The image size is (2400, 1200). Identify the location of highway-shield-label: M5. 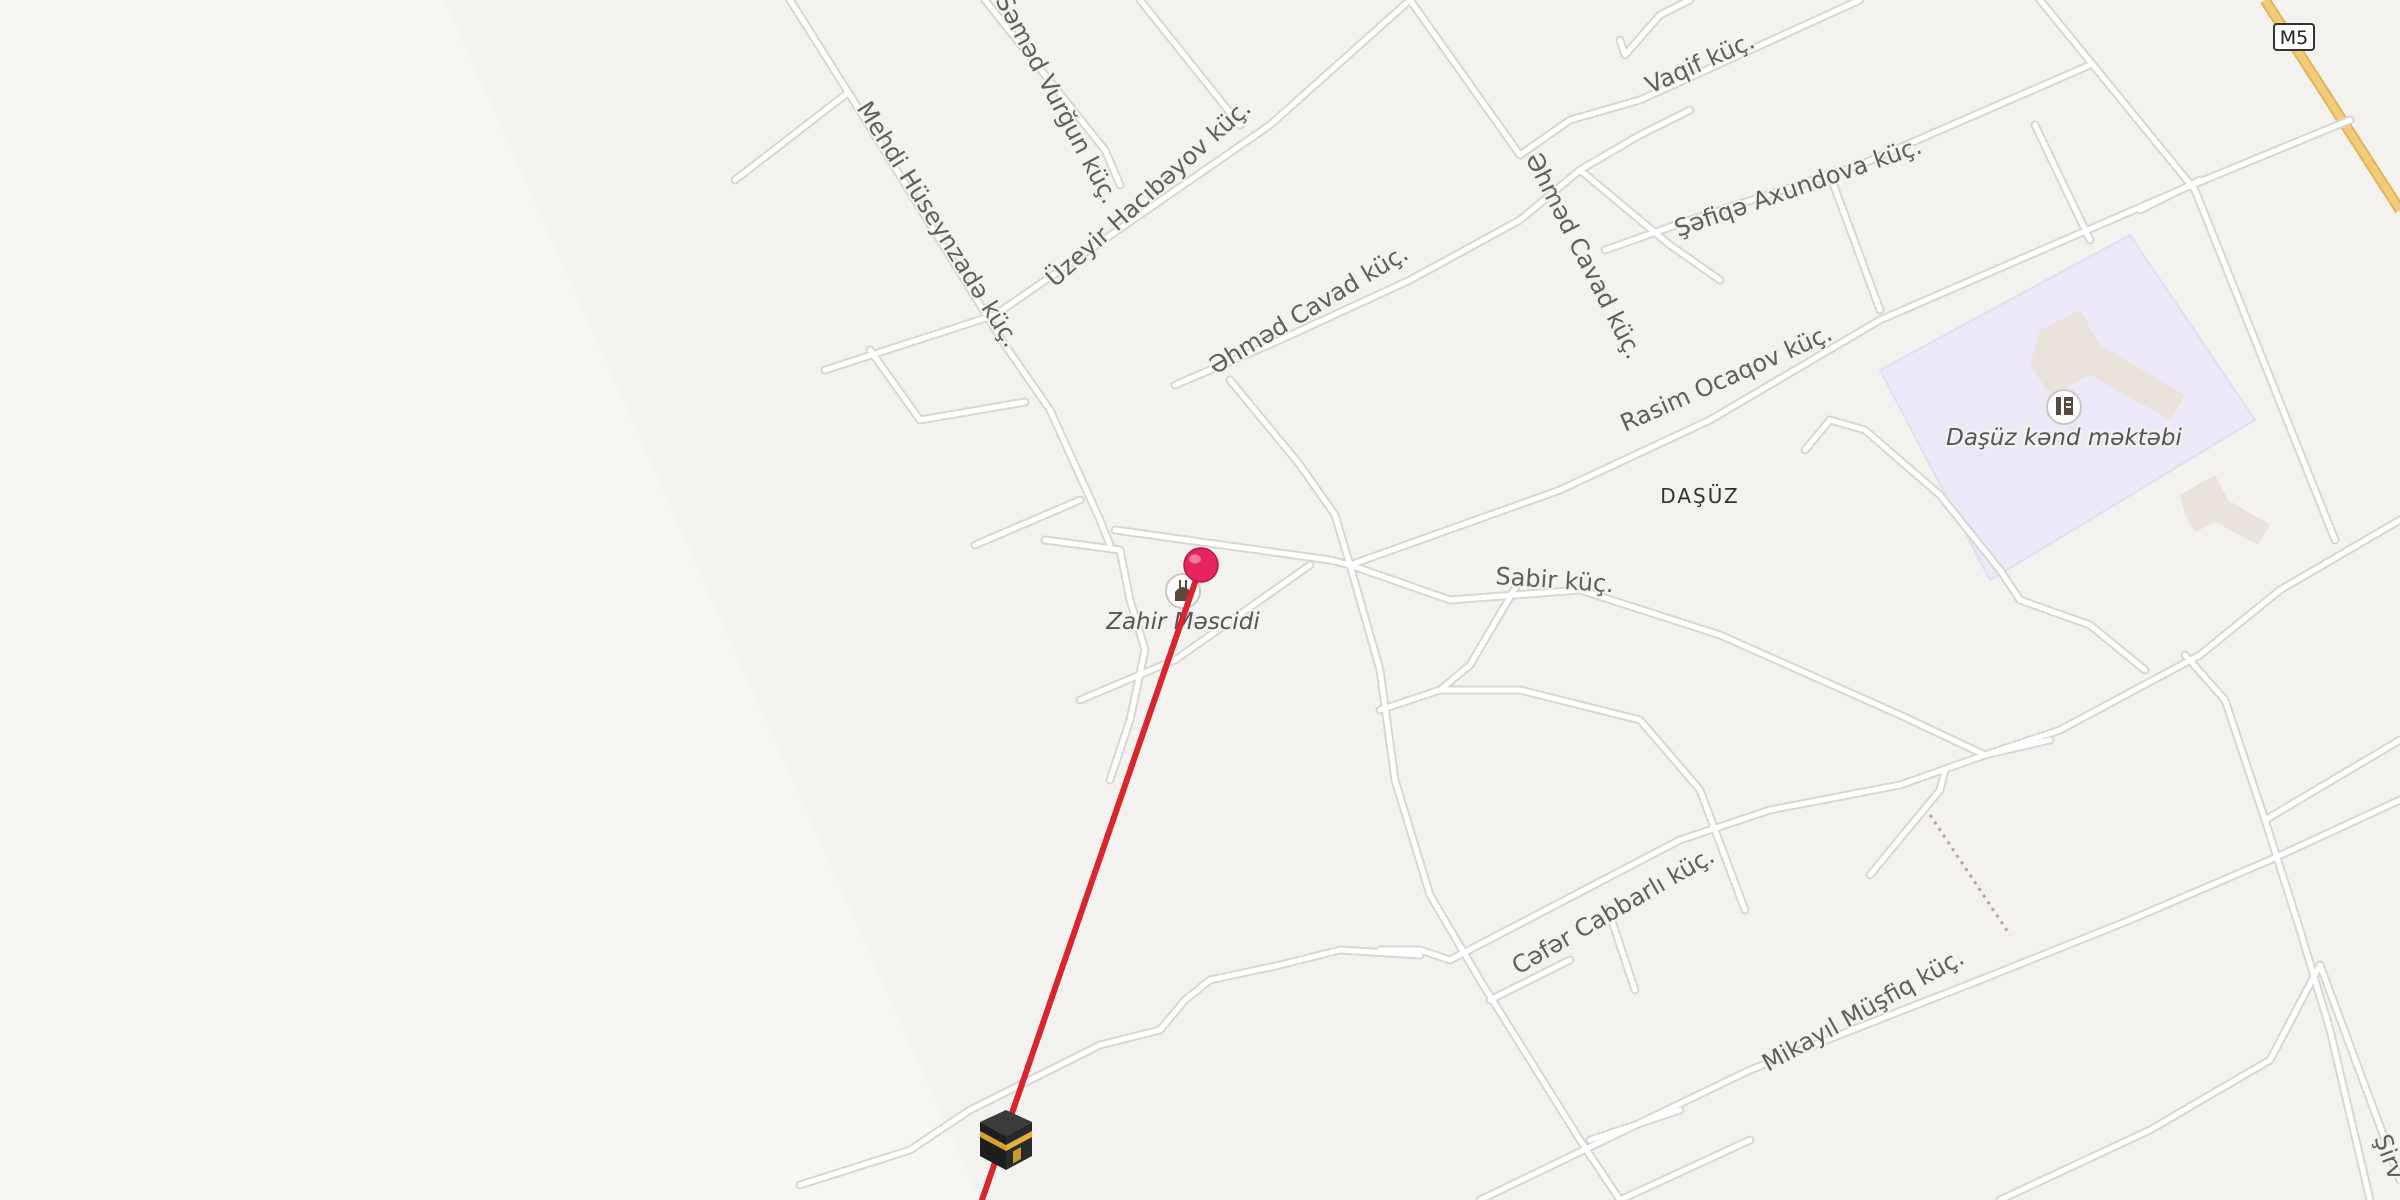
(2294, 38).